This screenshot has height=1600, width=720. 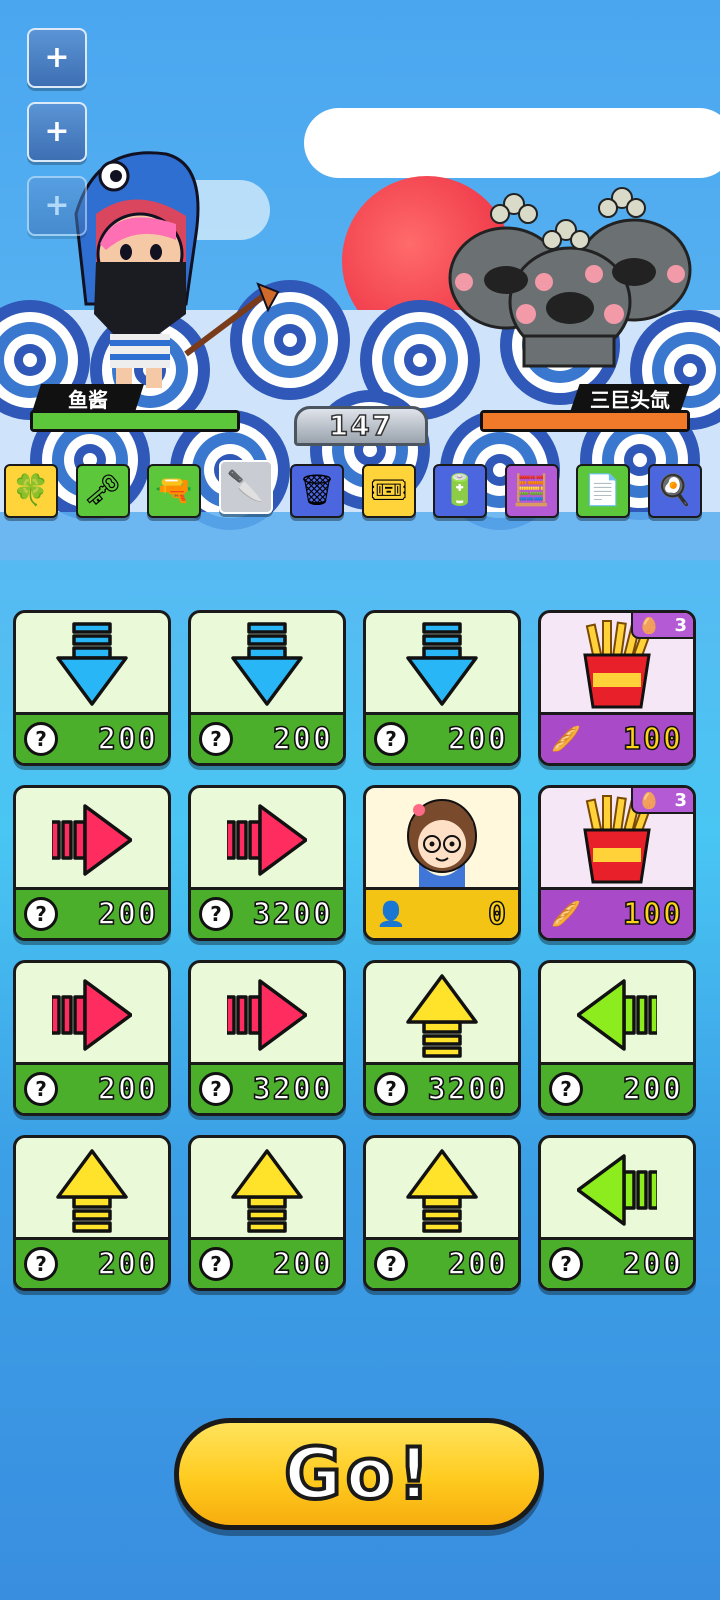 I want to click on girl-portrait-icon, so click(x=442, y=843).